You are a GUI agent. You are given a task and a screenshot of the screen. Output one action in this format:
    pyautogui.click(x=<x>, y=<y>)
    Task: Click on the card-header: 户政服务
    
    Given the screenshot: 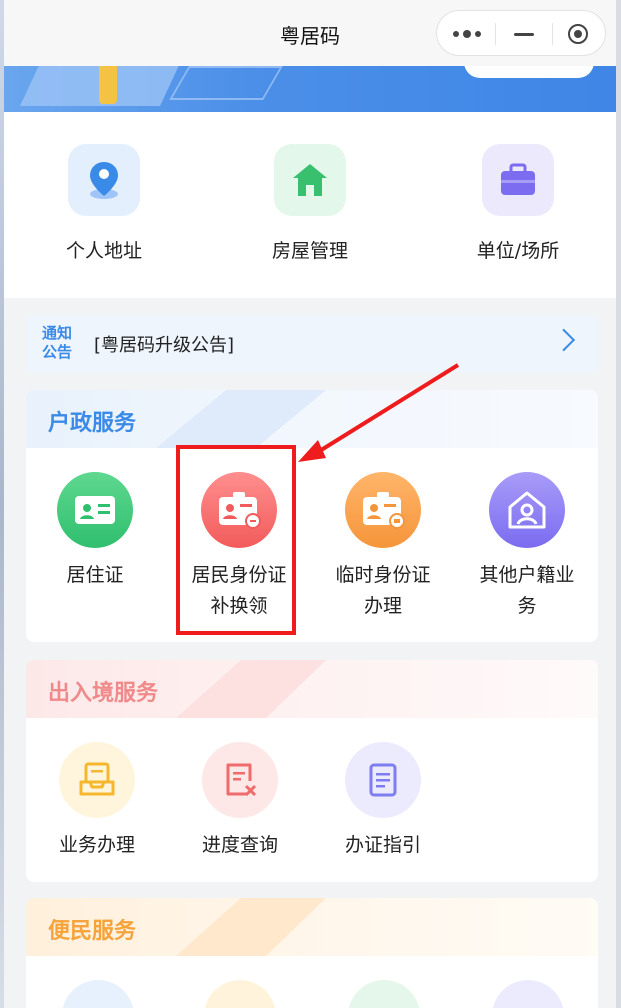 What is the action you would take?
    pyautogui.click(x=312, y=419)
    